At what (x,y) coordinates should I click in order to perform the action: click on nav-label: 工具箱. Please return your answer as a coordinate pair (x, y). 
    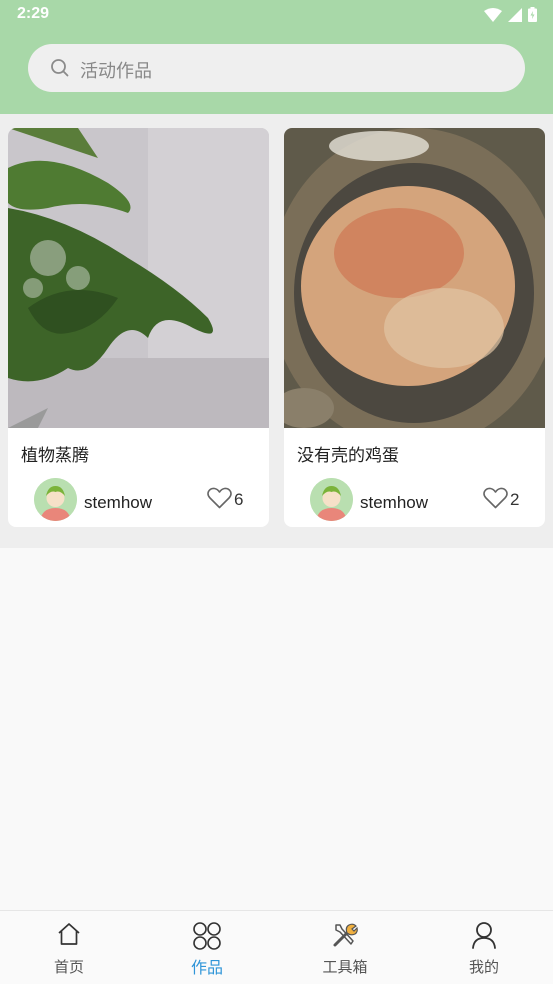
    Looking at the image, I should click on (345, 967).